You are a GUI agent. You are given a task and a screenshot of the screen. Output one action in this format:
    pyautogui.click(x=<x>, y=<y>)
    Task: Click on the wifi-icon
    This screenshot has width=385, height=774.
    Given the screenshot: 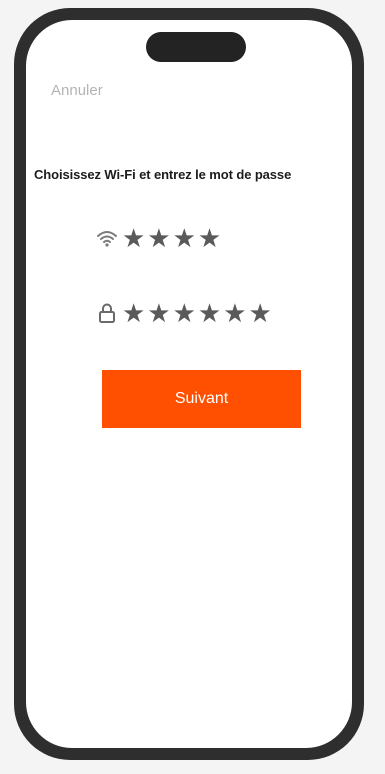 What is the action you would take?
    pyautogui.click(x=107, y=238)
    